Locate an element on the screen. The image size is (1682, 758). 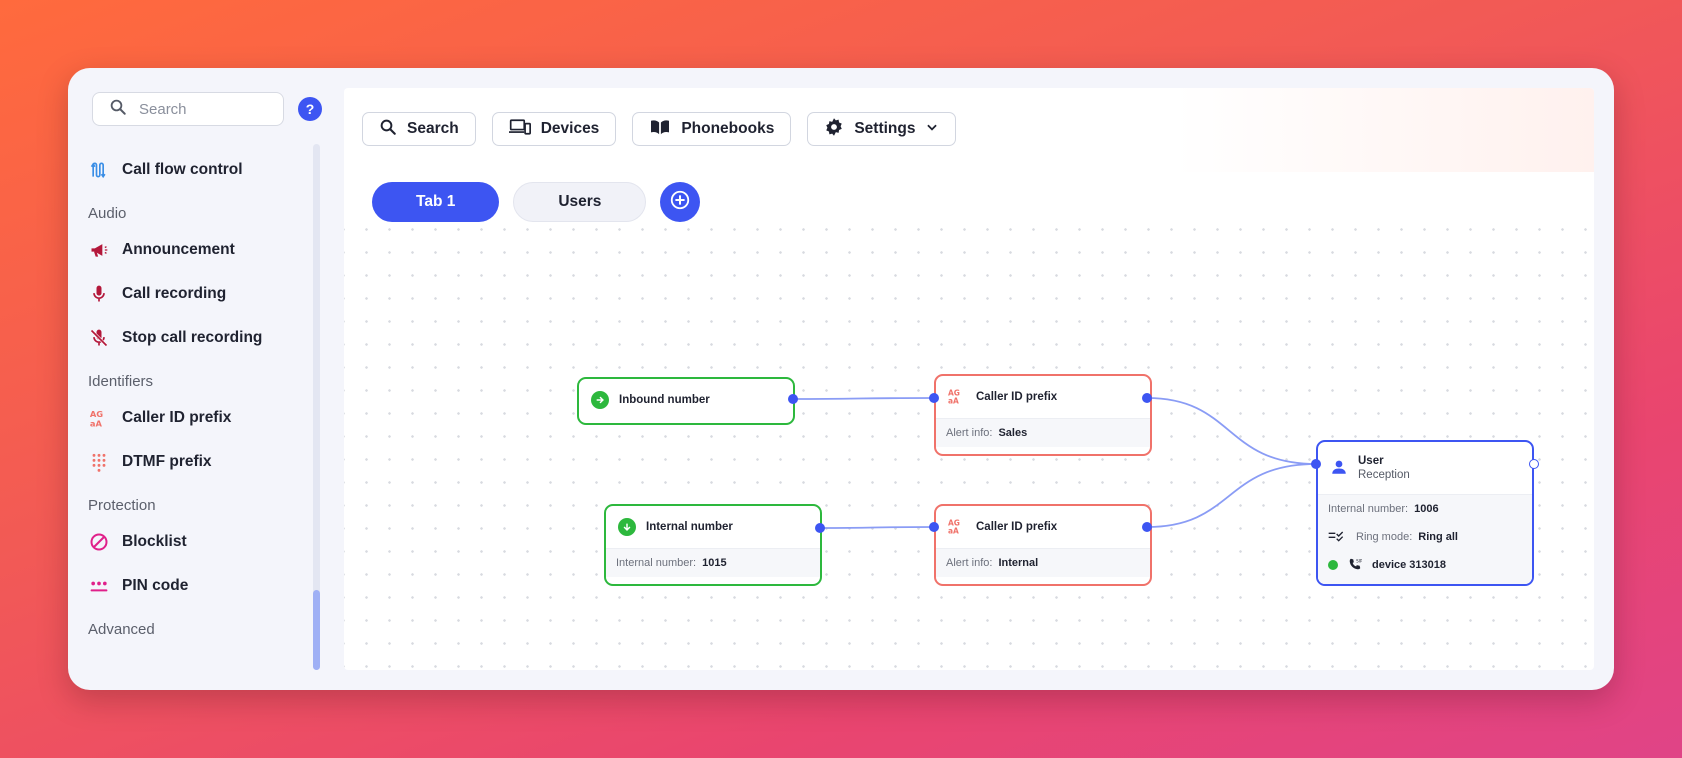
edge-caller-internal-to-user is located at coordinates (1231, 495).